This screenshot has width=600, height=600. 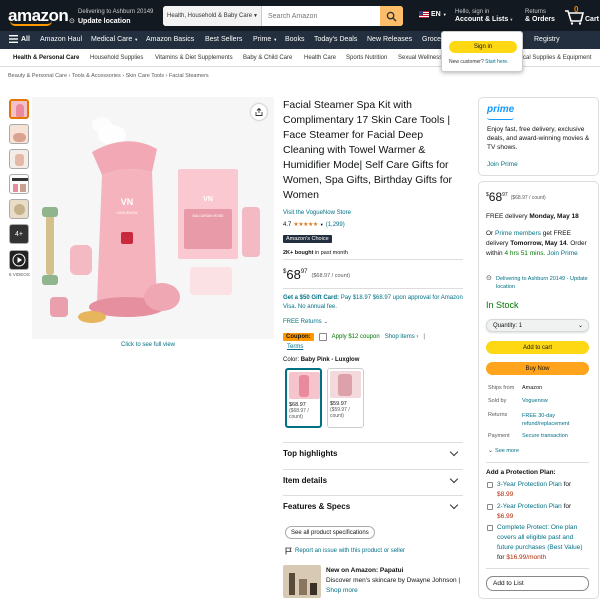 What do you see at coordinates (303, 398) in the screenshot?
I see `color-swatch-baby-pink: $68.97 ($68.97 / count)` at bounding box center [303, 398].